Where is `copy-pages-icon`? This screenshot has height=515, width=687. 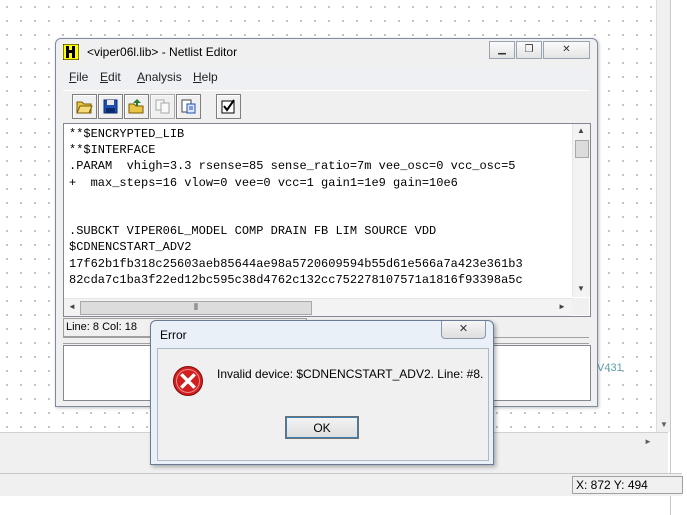
copy-pages-icon is located at coordinates (162, 106).